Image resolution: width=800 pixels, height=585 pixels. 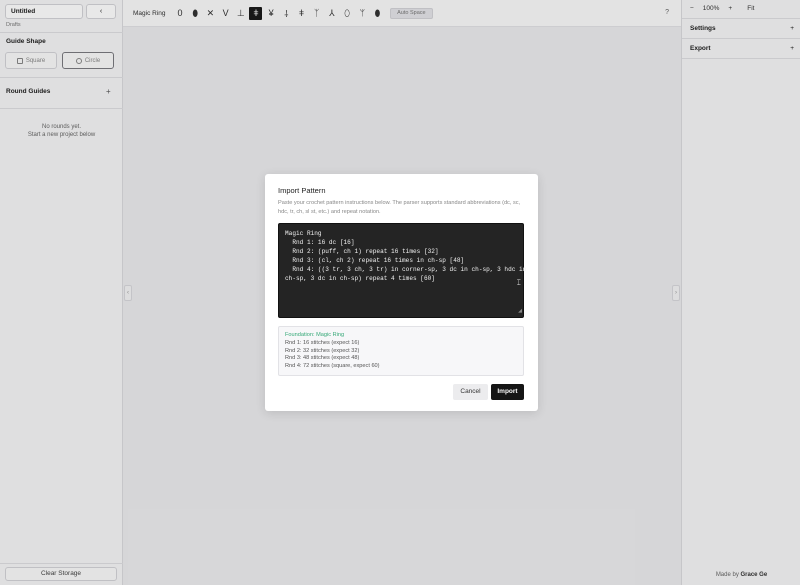 I want to click on import-button: Import, so click(x=507, y=392).